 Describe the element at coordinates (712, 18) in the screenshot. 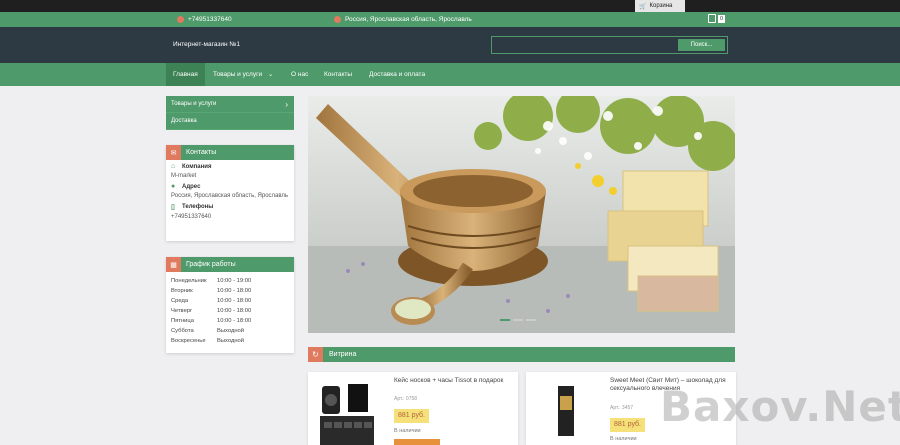

I see `shopping-bag-icon` at that location.